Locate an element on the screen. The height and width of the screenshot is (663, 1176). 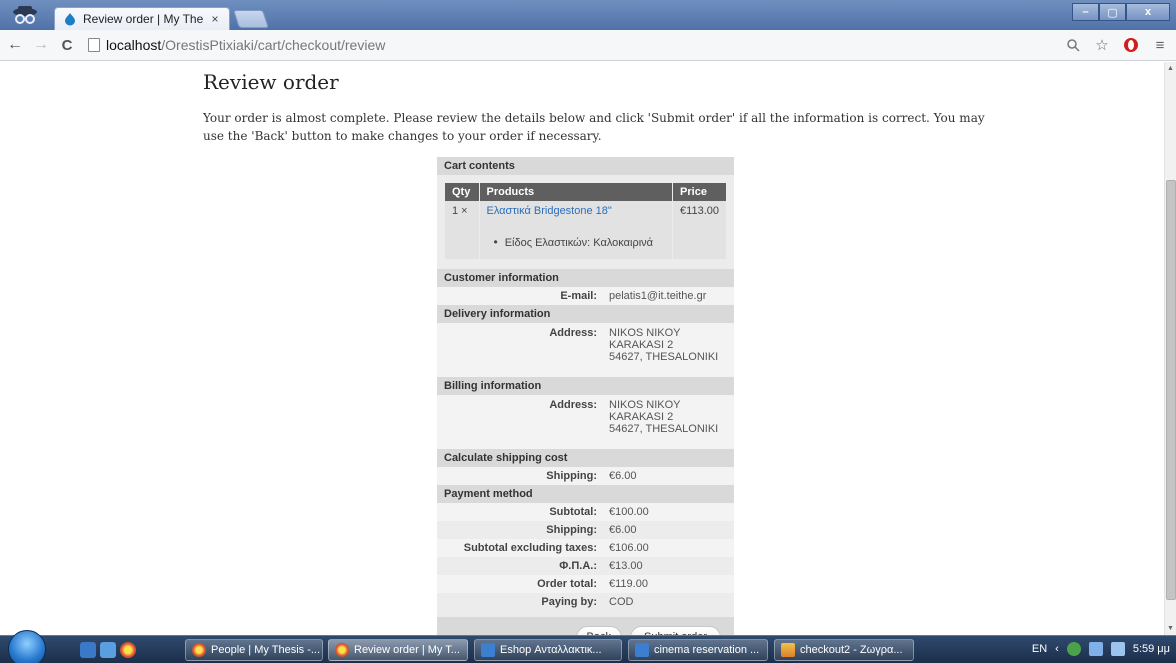
back-arrow-icon: ← is located at coordinates (15, 45).